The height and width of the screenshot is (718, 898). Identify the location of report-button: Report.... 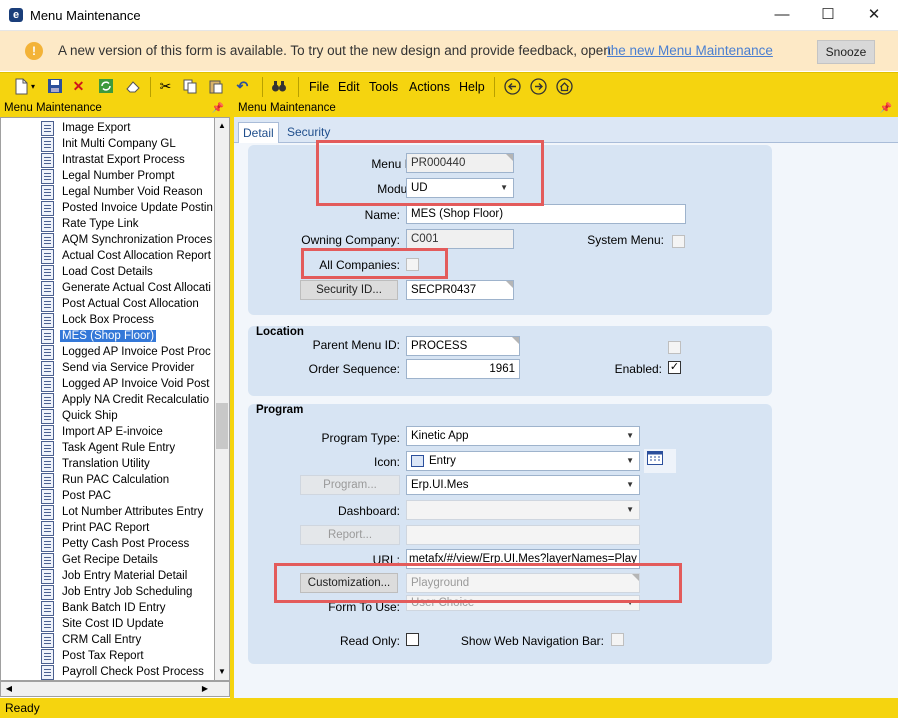
(350, 535).